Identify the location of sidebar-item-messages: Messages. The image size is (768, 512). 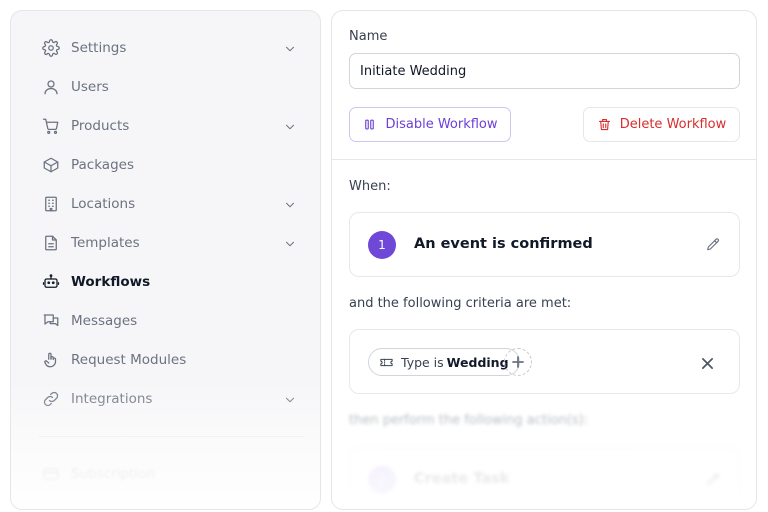
(171, 321).